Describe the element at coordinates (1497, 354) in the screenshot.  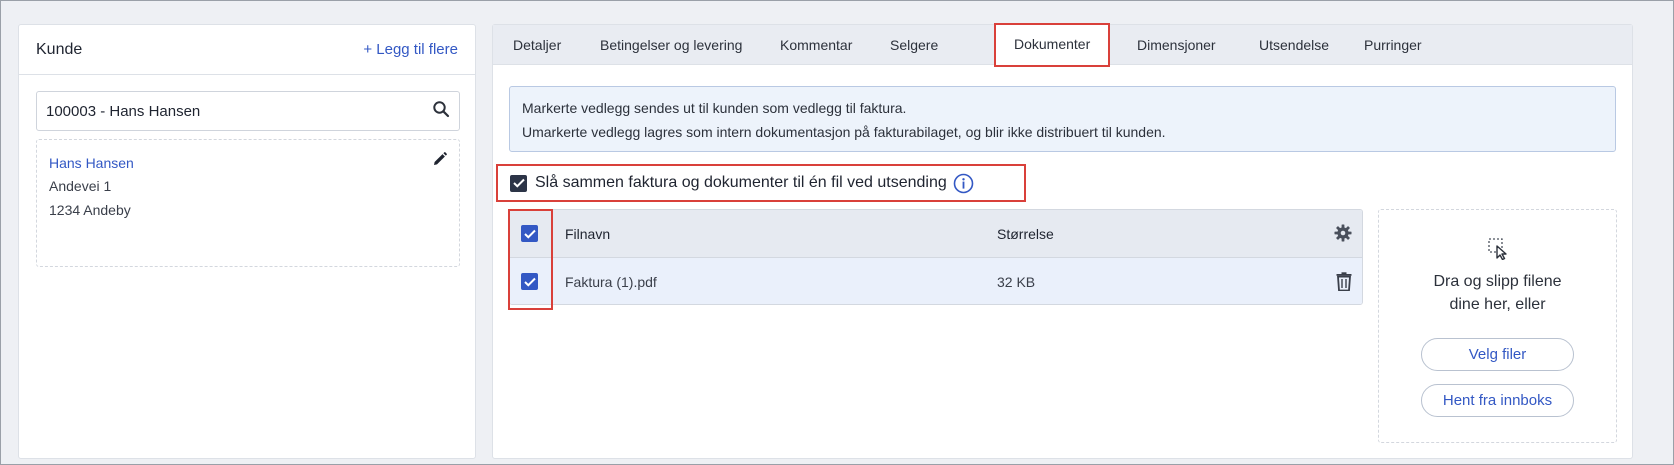
I see `select-files-button: Velg filer` at that location.